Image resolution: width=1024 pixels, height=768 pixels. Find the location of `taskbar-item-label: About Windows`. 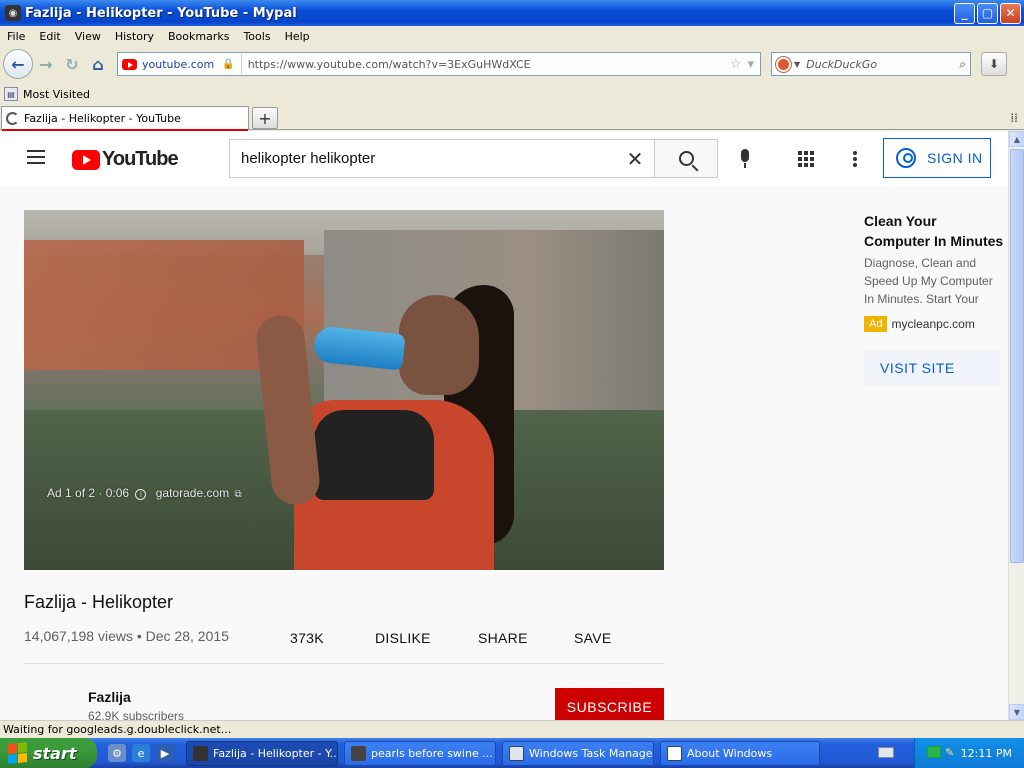

taskbar-item-label: About Windows is located at coordinates (730, 753).